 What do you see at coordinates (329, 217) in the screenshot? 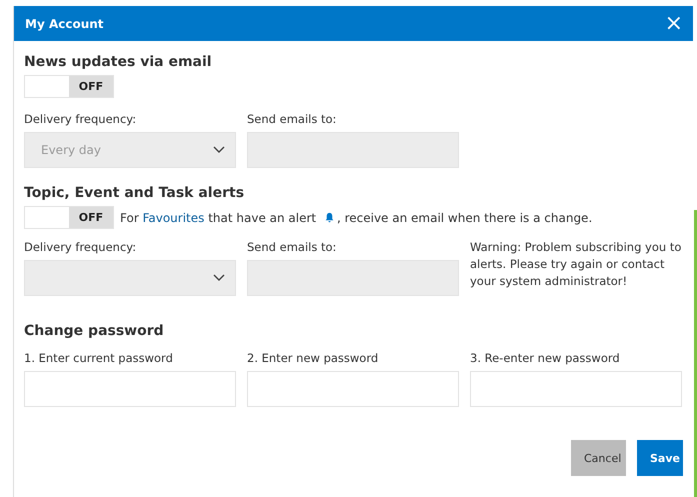
I see `bell-icon` at bounding box center [329, 217].